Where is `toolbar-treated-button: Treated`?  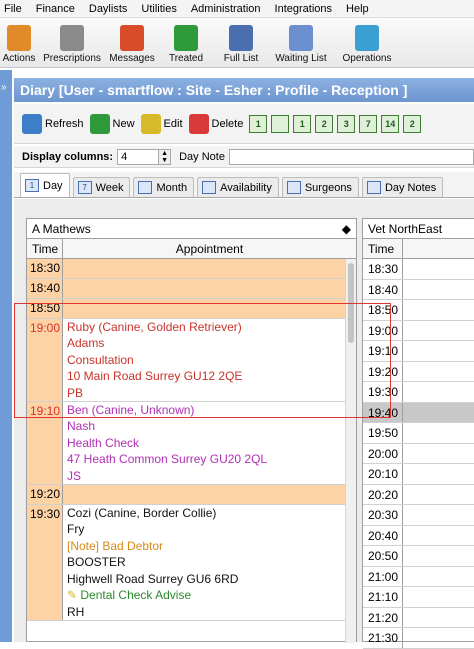
toolbar-treated-button: Treated is located at coordinates (186, 42).